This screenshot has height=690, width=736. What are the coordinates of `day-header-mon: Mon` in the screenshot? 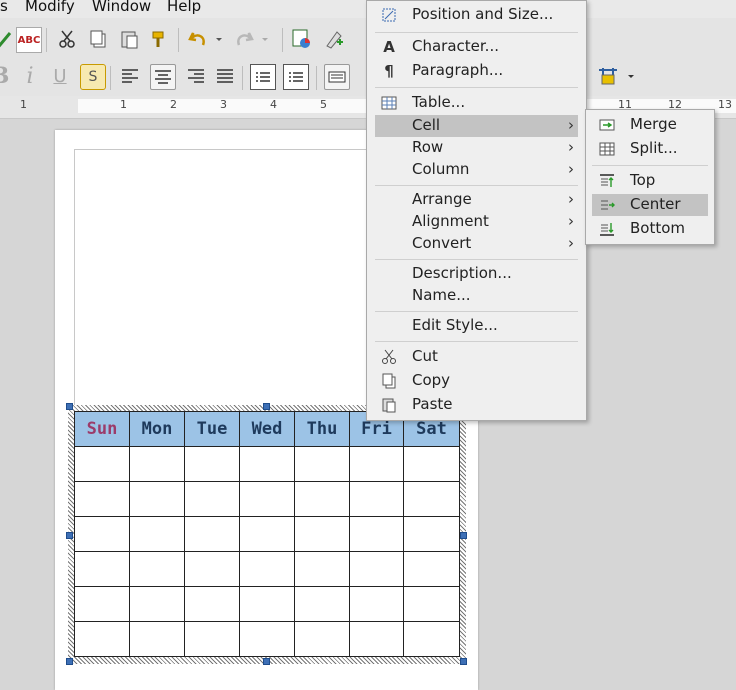 It's located at (157, 429).